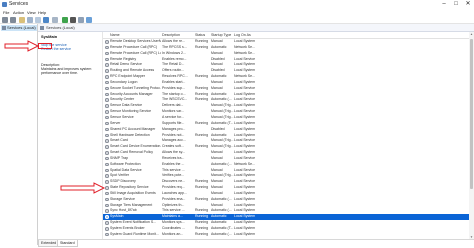 The height and width of the screenshot is (248, 474). I want to click on menu-action: Action, so click(18, 12).